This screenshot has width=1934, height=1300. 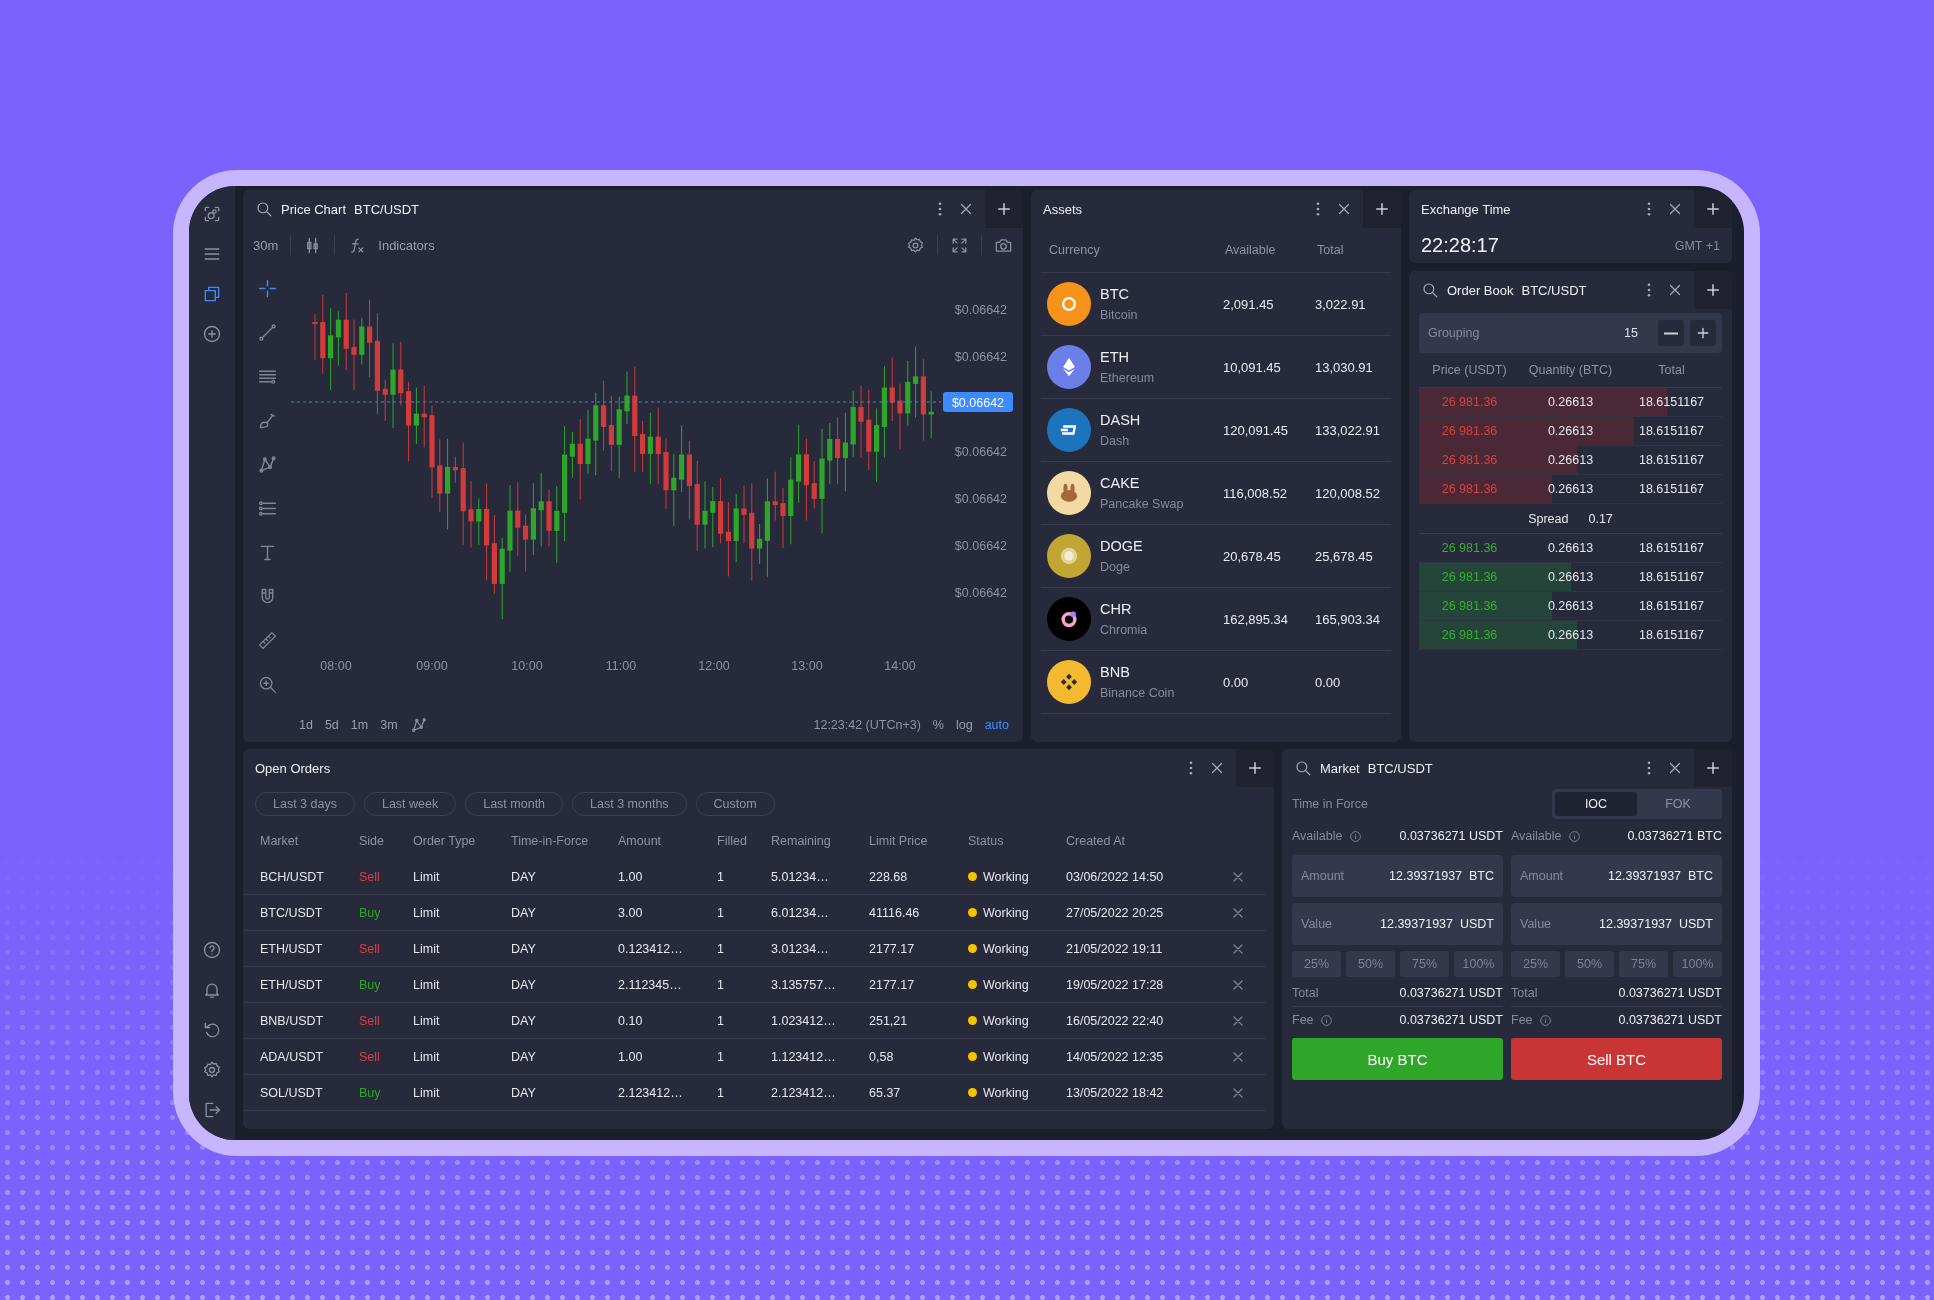 I want to click on column-header: Status, so click(x=986, y=841).